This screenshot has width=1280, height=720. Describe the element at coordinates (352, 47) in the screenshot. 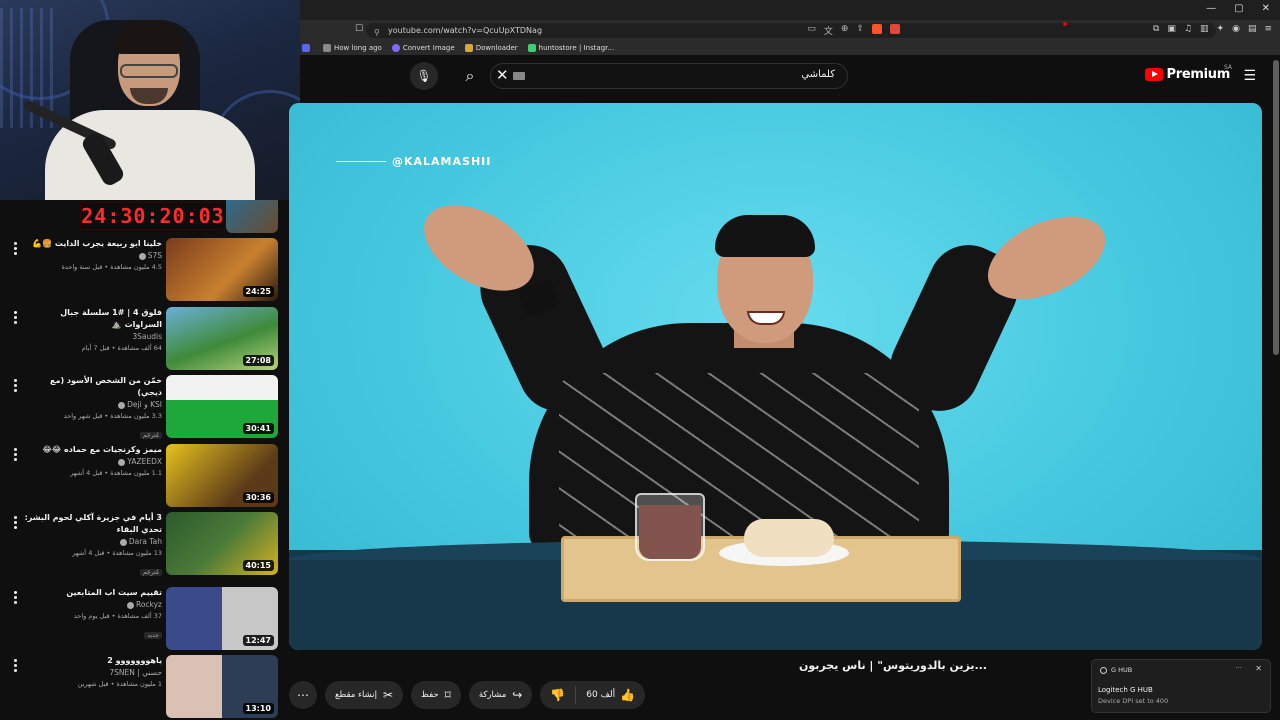

I see `bookmark-item: How long ago` at that location.